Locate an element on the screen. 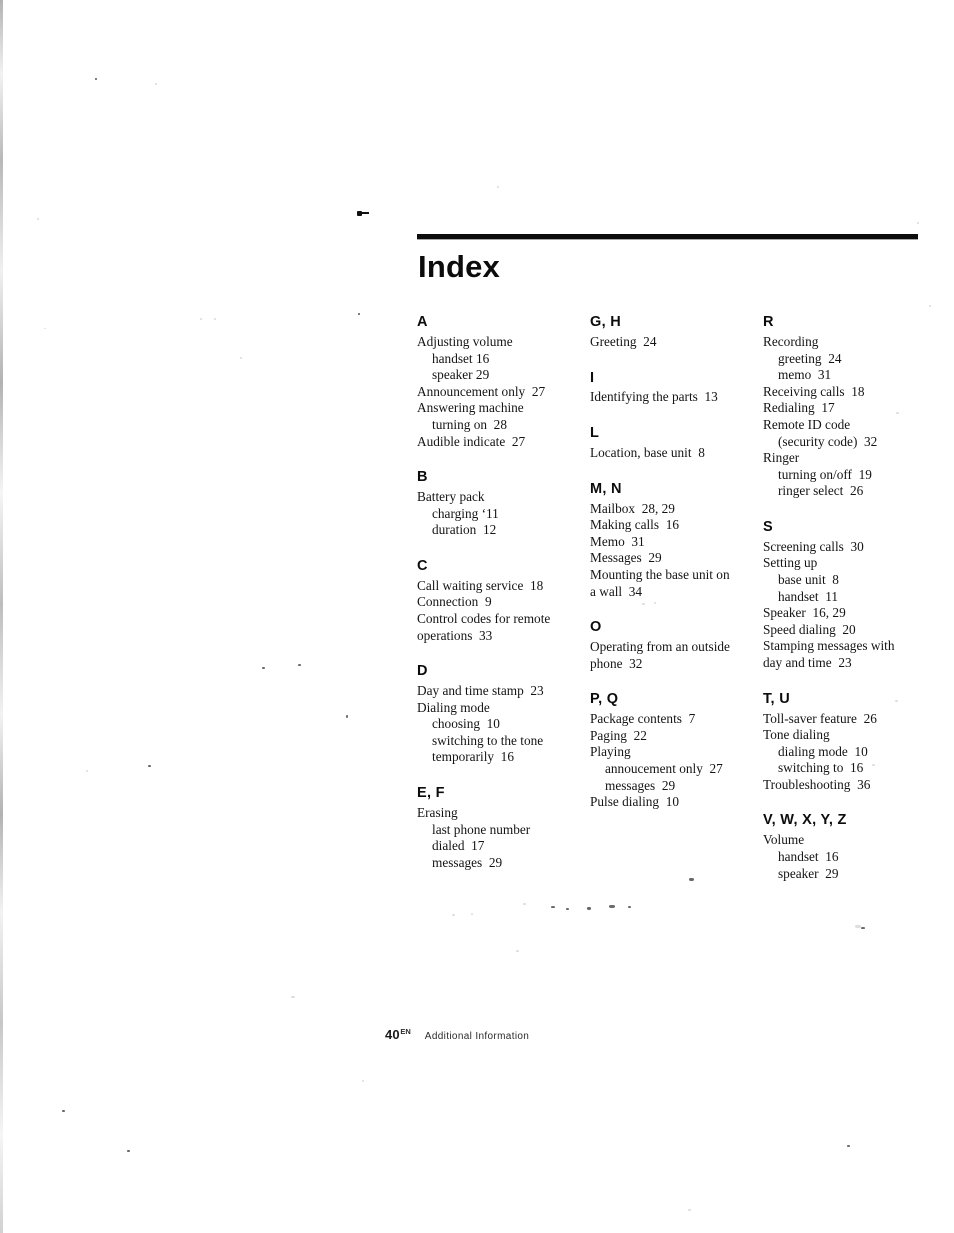 The width and height of the screenshot is (954, 1233). title-rule is located at coordinates (667, 236).